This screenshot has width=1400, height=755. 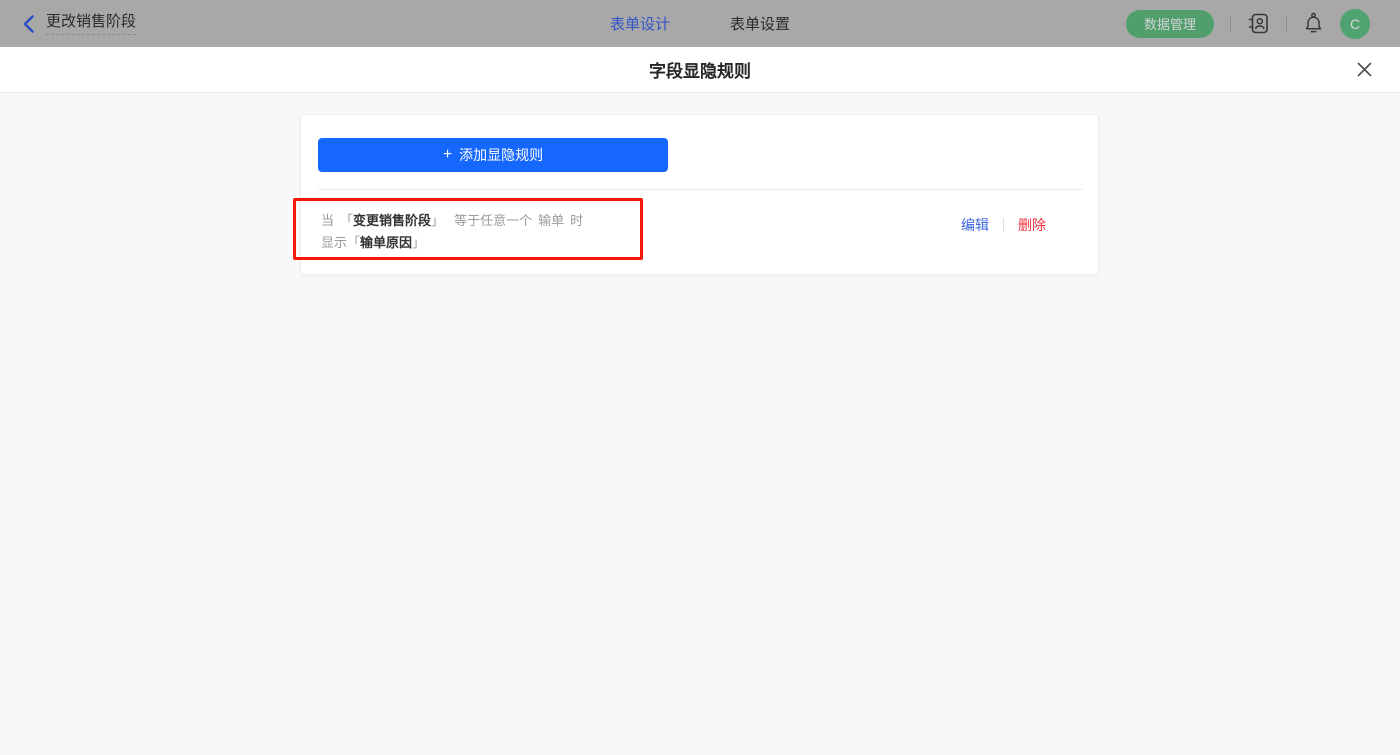 What do you see at coordinates (1364, 70) in the screenshot?
I see `close-icon` at bounding box center [1364, 70].